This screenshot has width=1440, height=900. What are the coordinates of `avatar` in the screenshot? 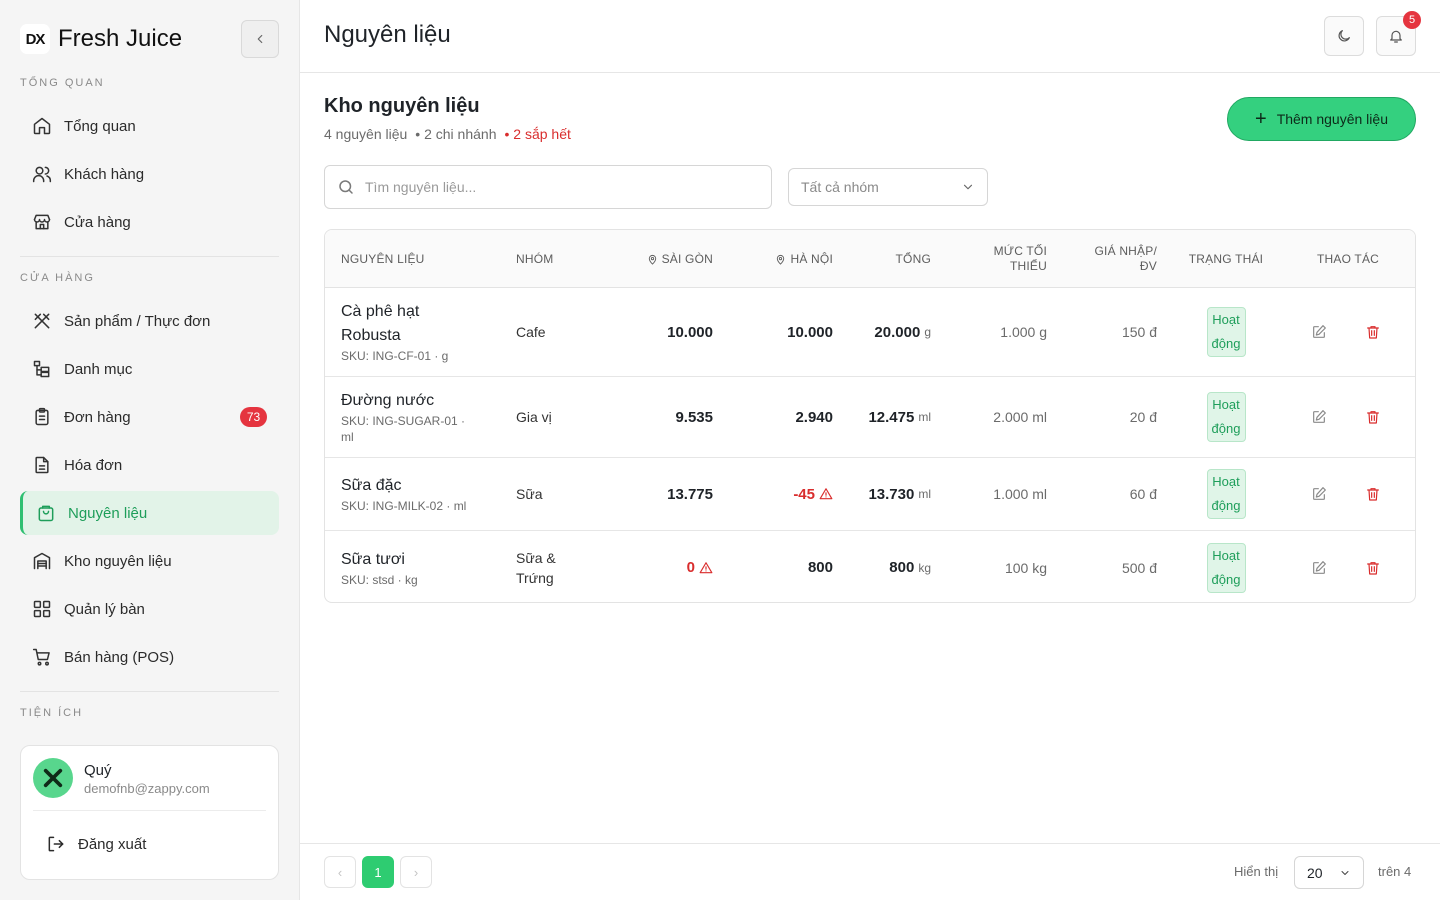 It's located at (53, 778).